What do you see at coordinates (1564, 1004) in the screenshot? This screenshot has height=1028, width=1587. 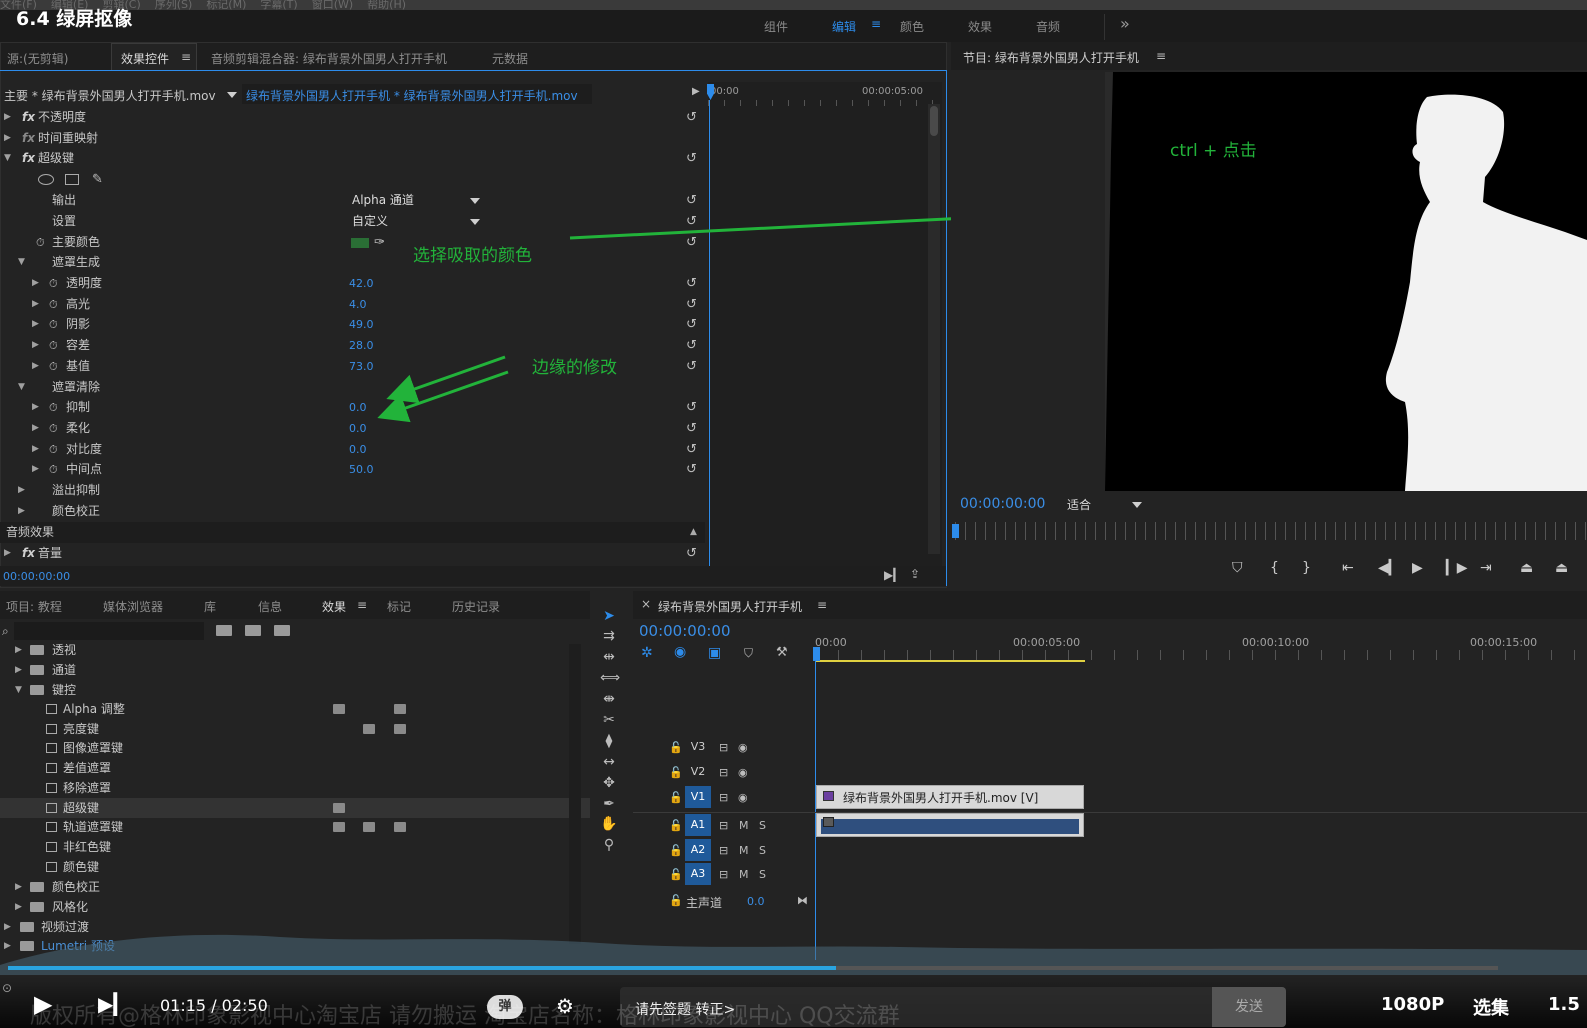 I see `speed-selector: 1.5` at bounding box center [1564, 1004].